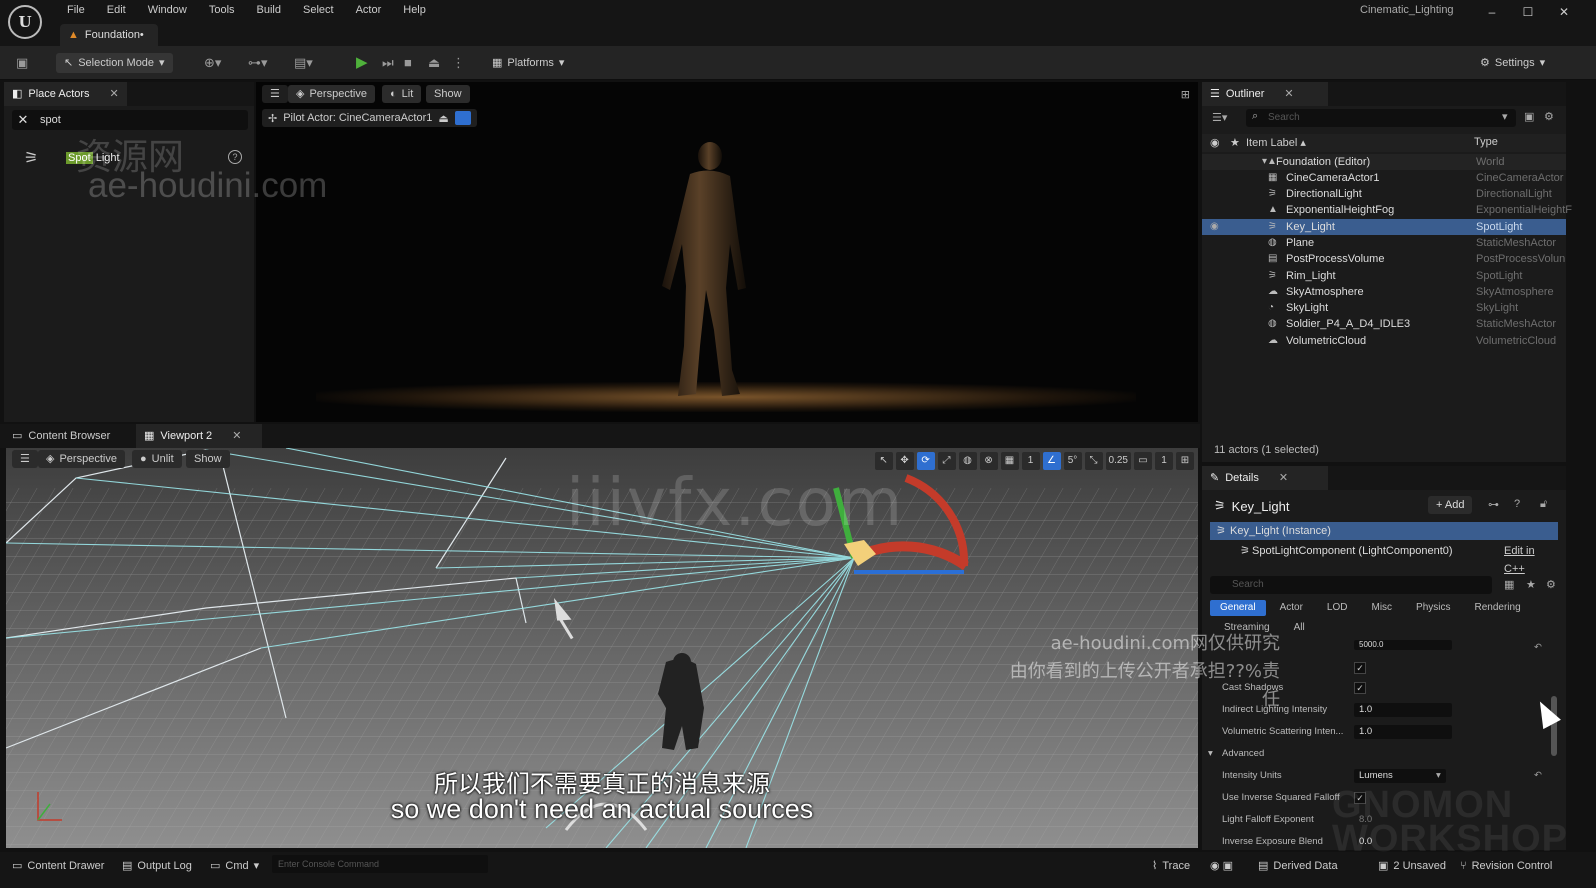  What do you see at coordinates (1384, 243) in the screenshot?
I see `outliner-row: ◍ Plane StaticMeshActor` at bounding box center [1384, 243].